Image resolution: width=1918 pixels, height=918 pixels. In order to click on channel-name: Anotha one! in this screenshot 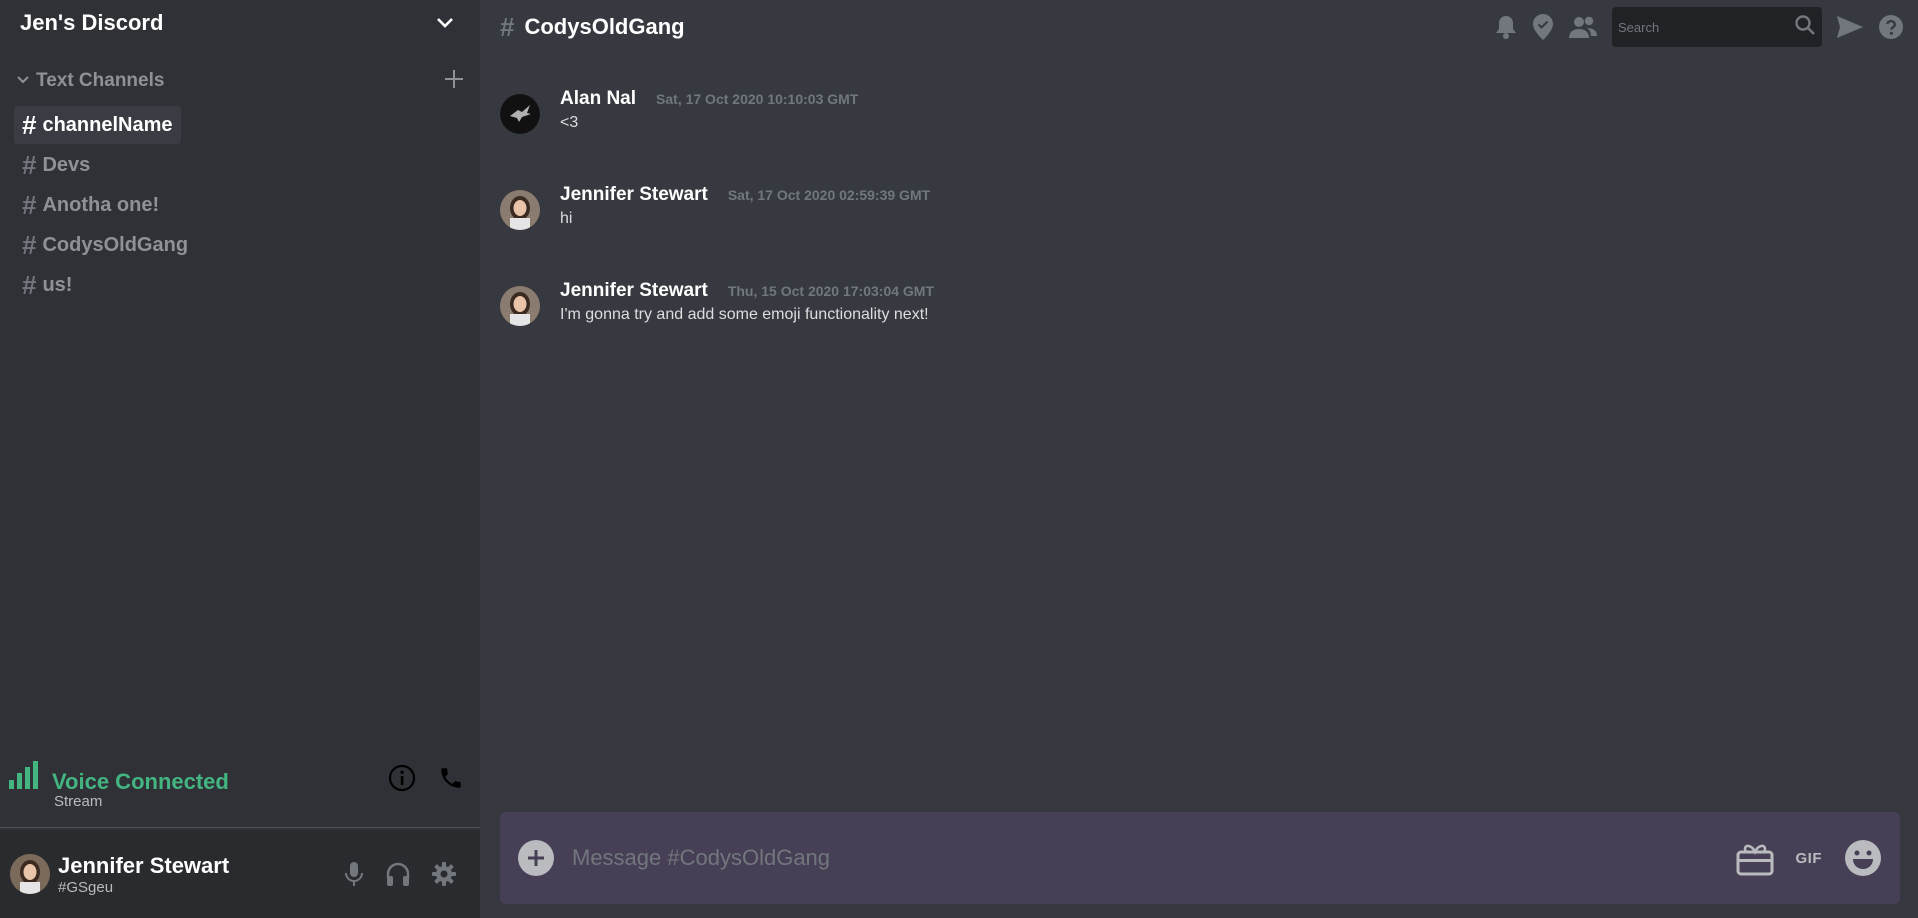, I will do `click(101, 204)`.